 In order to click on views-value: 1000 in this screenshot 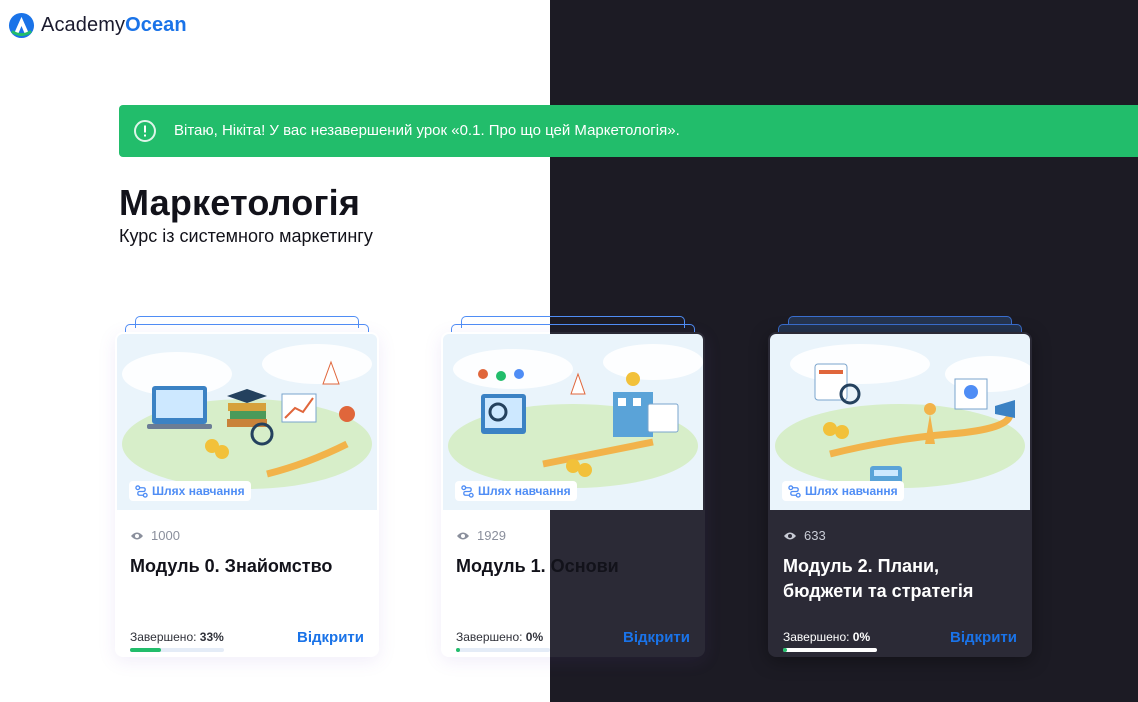, I will do `click(165, 535)`.